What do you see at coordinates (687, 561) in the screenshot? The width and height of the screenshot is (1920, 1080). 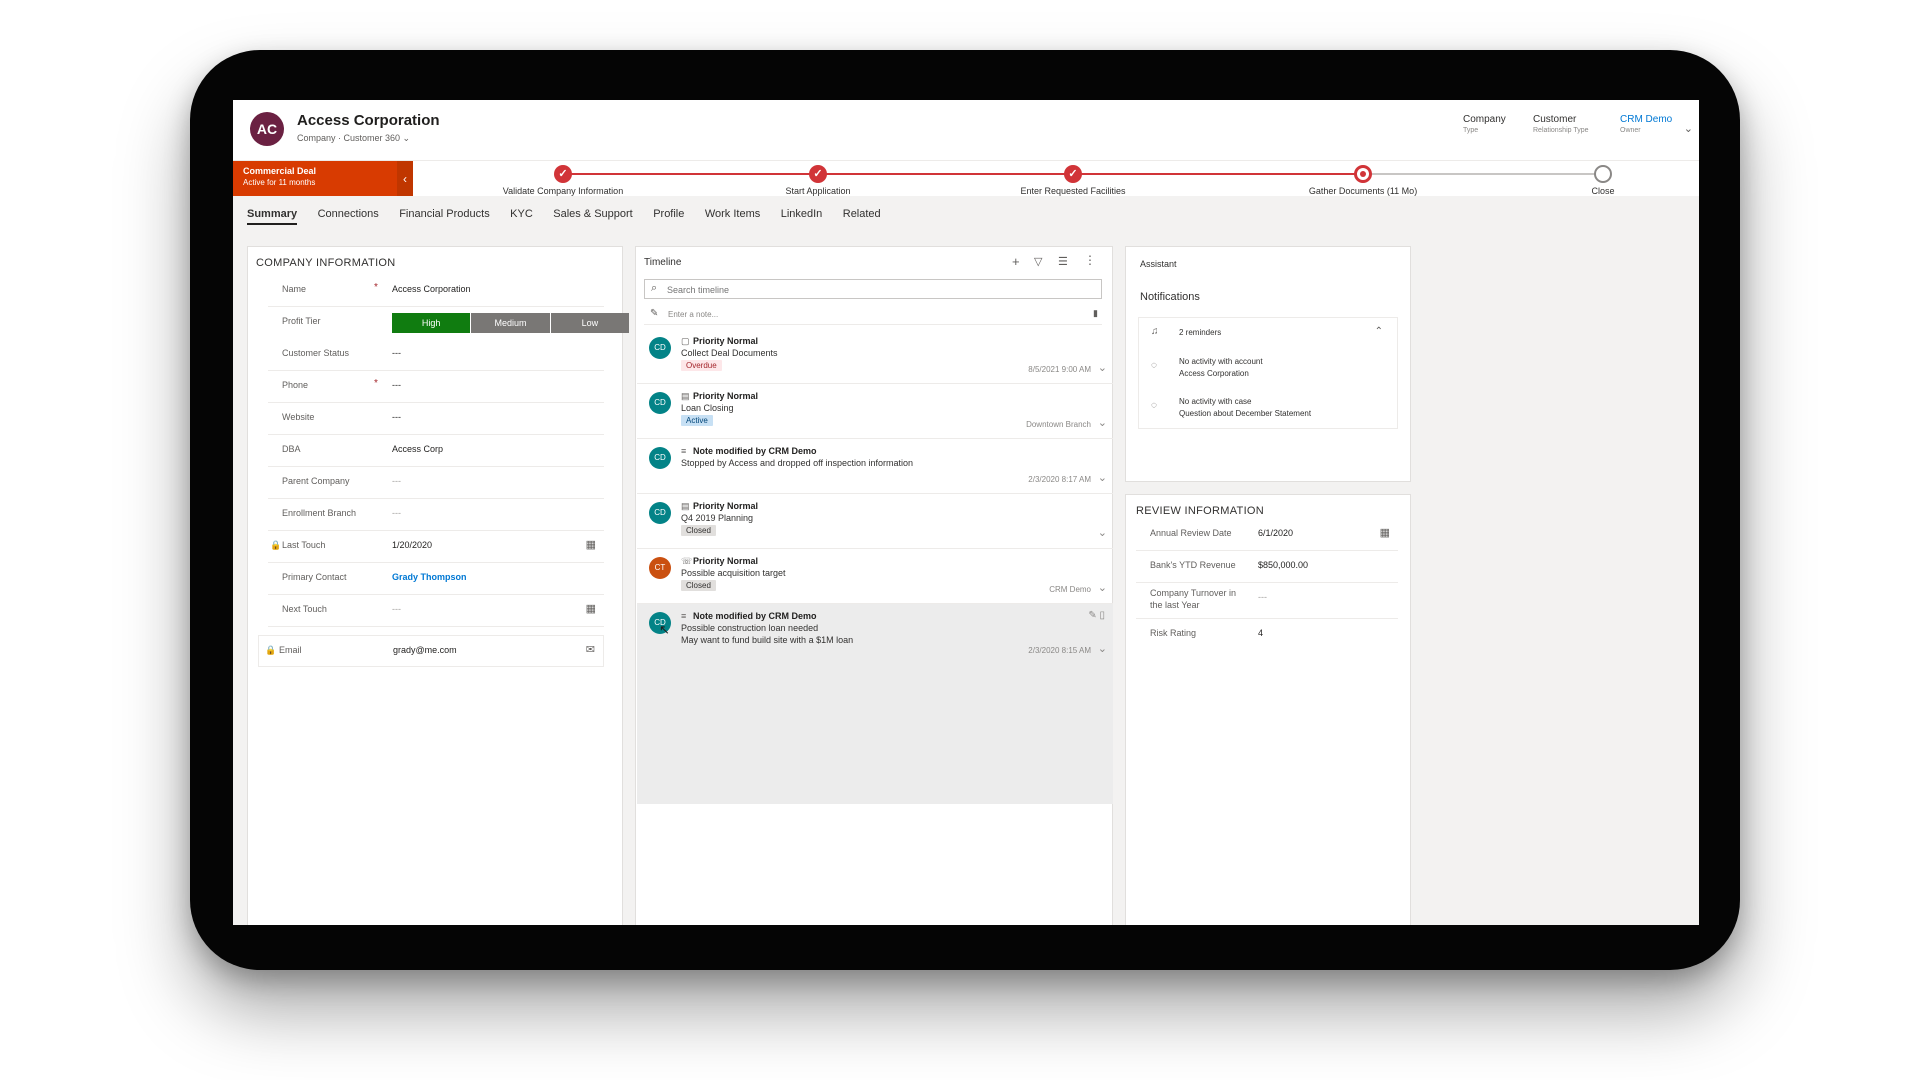 I see `phone-call-icon: ☏` at bounding box center [687, 561].